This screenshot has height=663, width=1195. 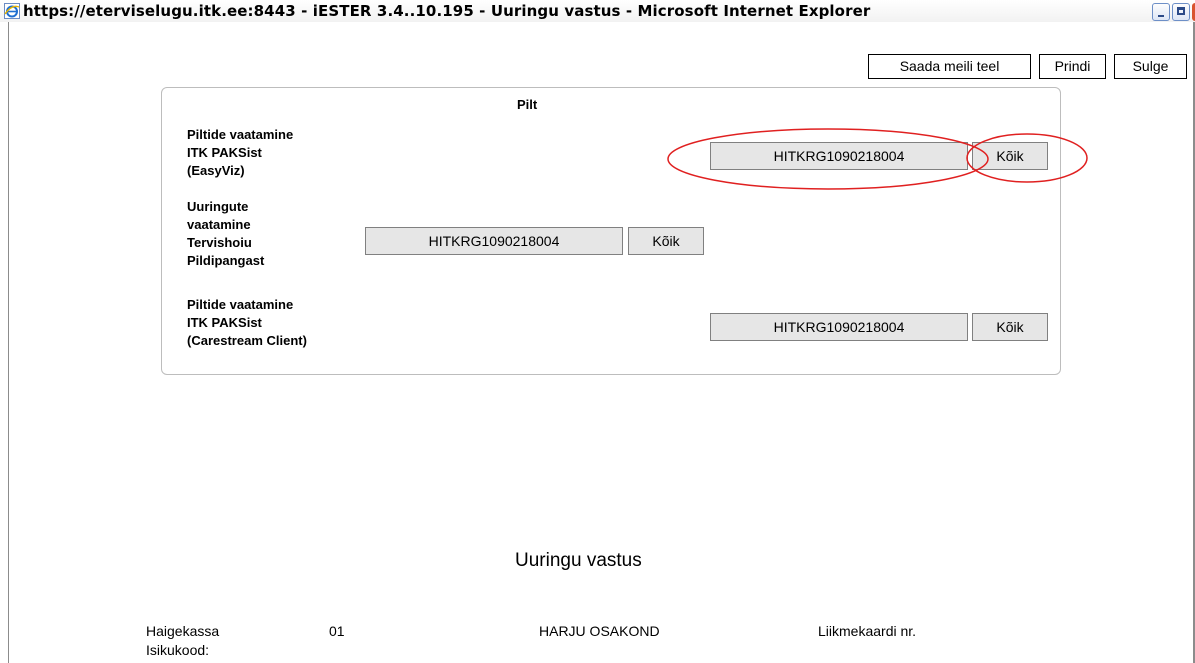 I want to click on id-code-label: Isikukood:, so click(x=178, y=650).